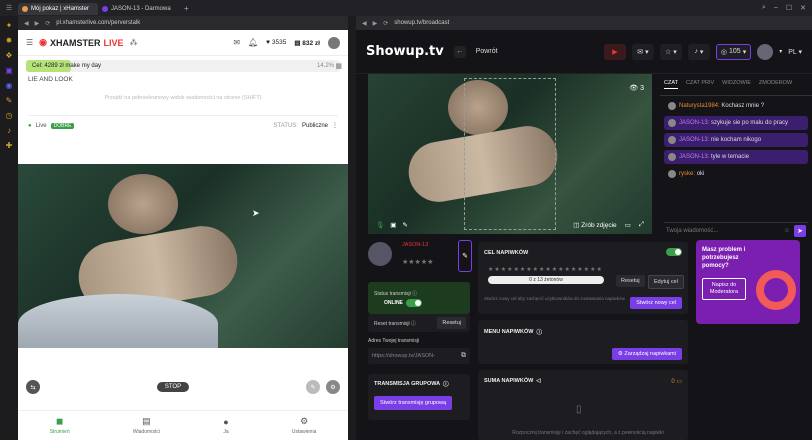 The image size is (812, 440). What do you see at coordinates (764, 8) in the screenshot?
I see `search-icon: ⌕` at bounding box center [764, 8].